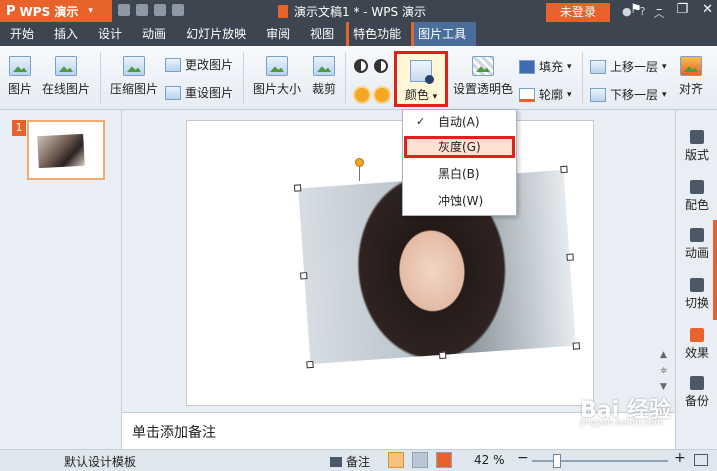 This screenshot has height=471, width=717. I want to click on tab-special-features: 特色功能, so click(378, 34).